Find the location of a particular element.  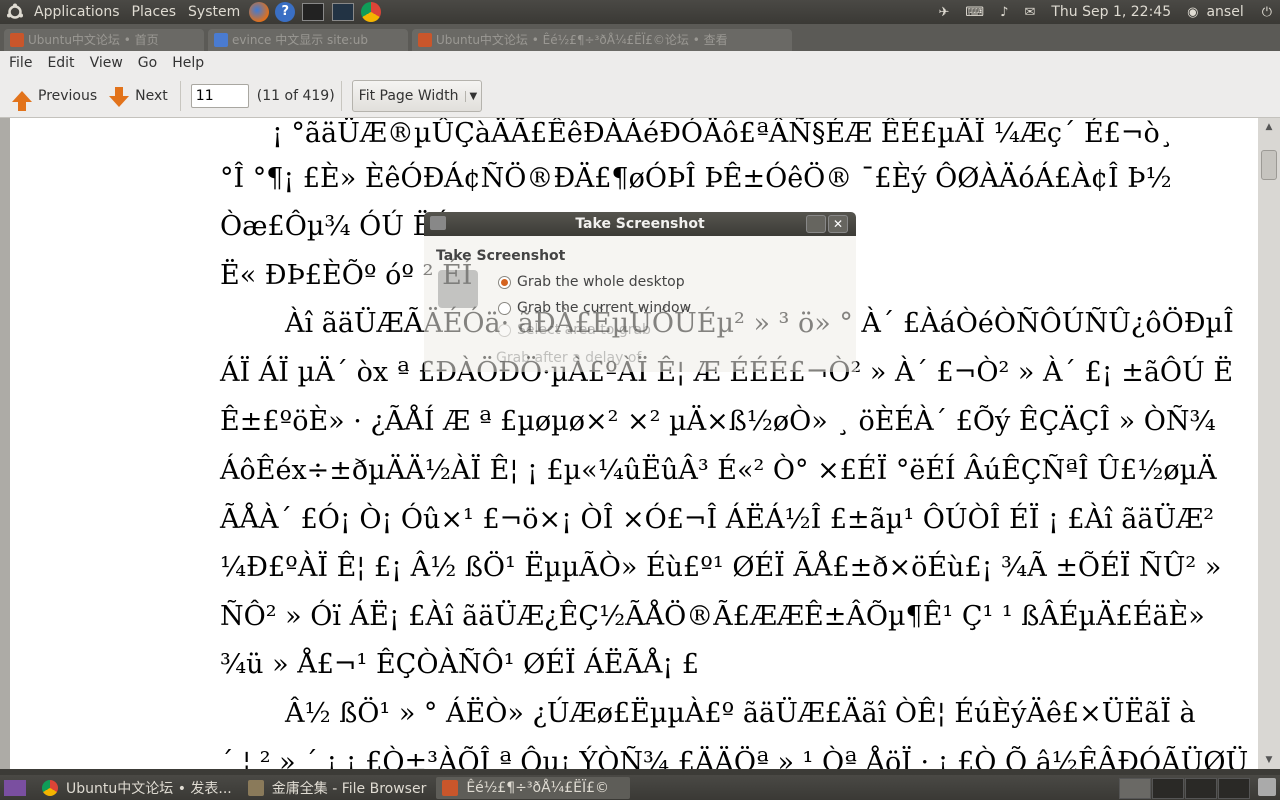

ubuntu-logo-icon is located at coordinates (15, 12).